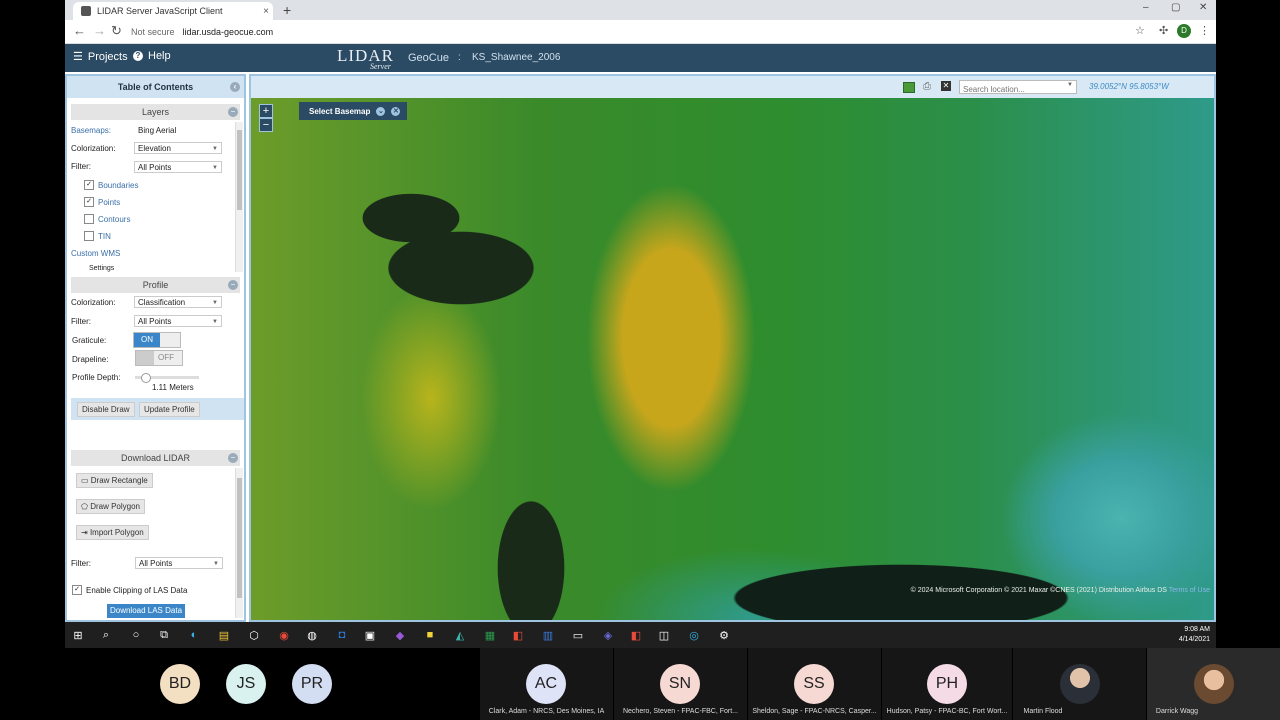  I want to click on toc-collapse-icon: ‹, so click(235, 87).